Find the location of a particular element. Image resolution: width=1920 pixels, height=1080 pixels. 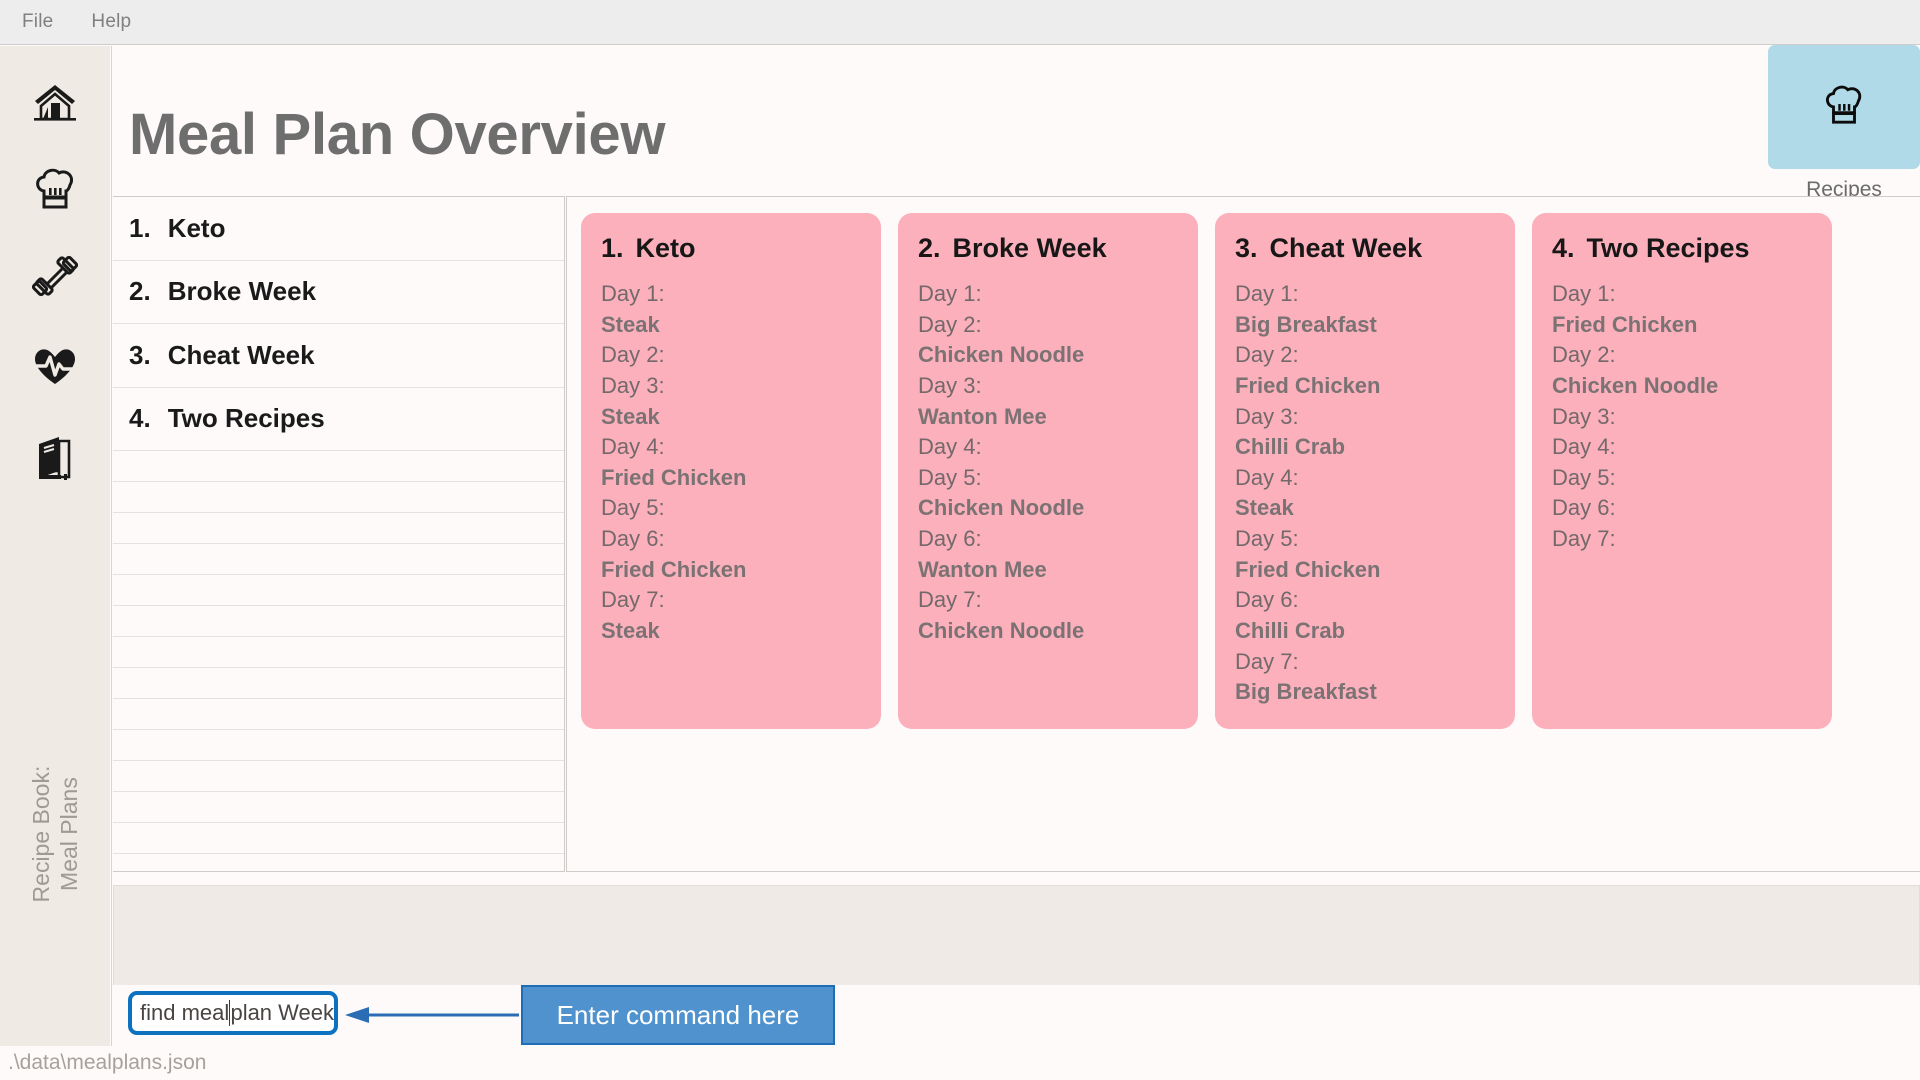

mealplan-card-number: 1. is located at coordinates (612, 248).